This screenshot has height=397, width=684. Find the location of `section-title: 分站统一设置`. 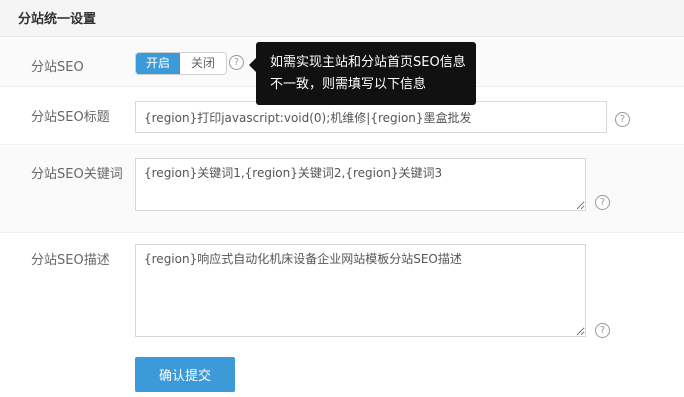

section-title: 分站统一设置 is located at coordinates (57, 19).